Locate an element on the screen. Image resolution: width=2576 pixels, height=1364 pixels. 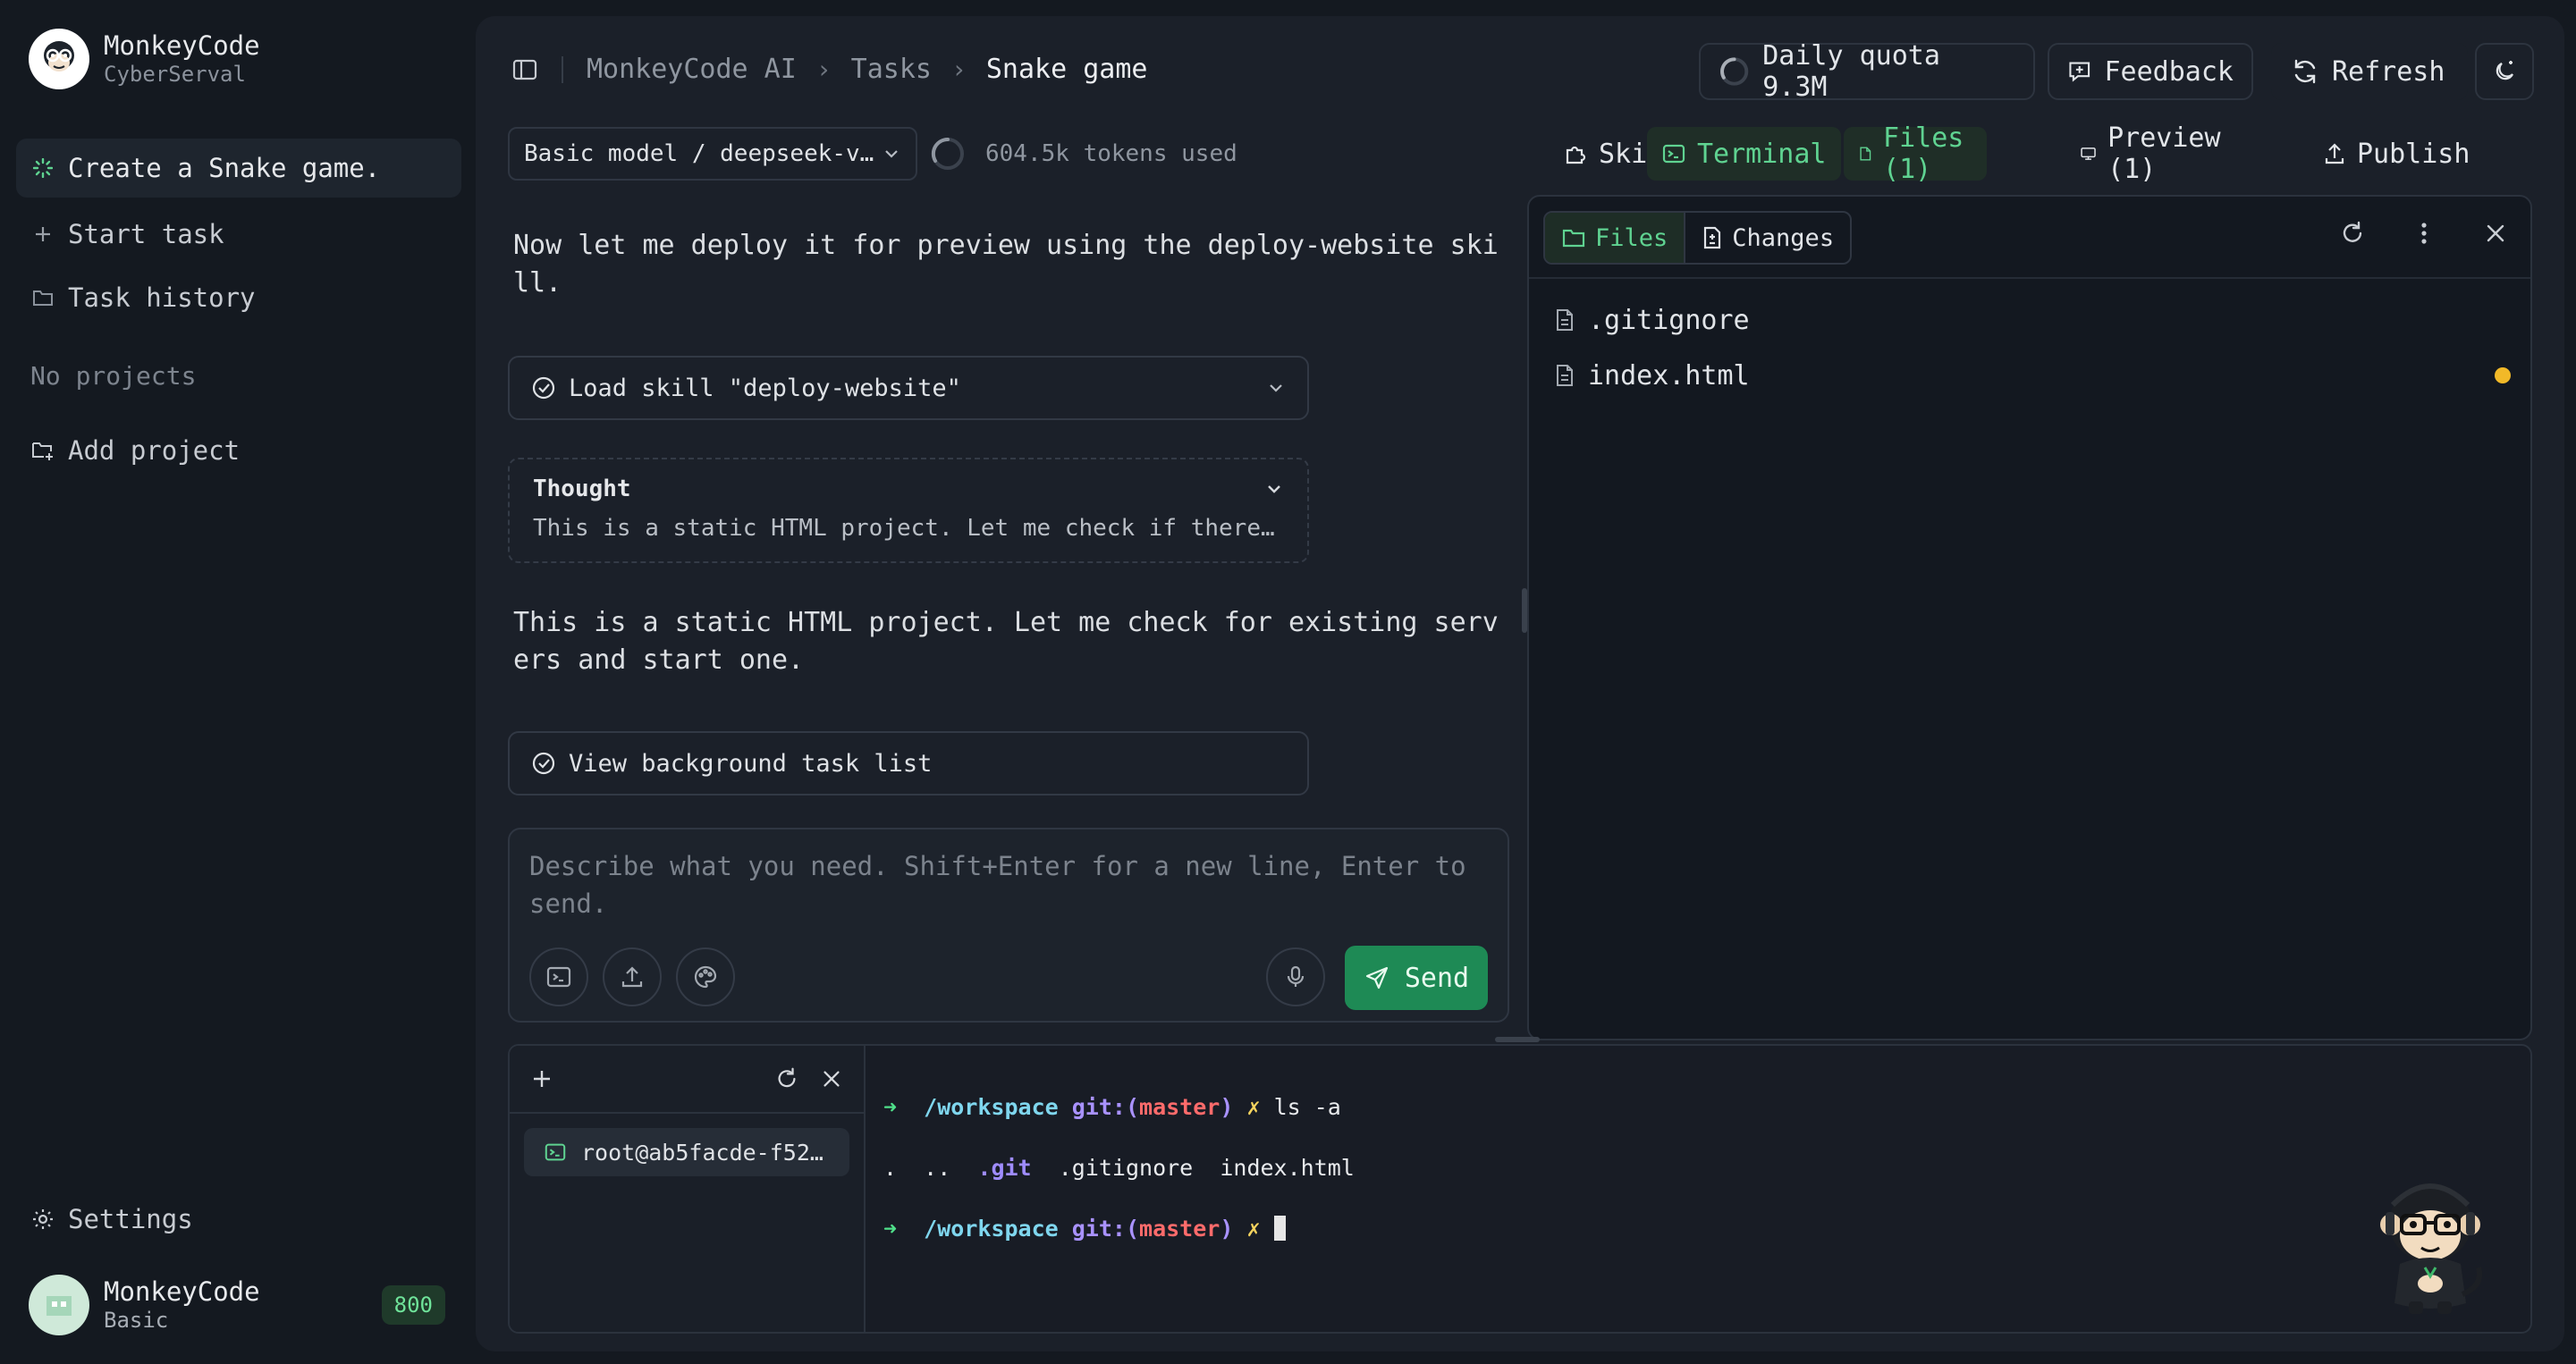
voice-input-button is located at coordinates (1295, 976).